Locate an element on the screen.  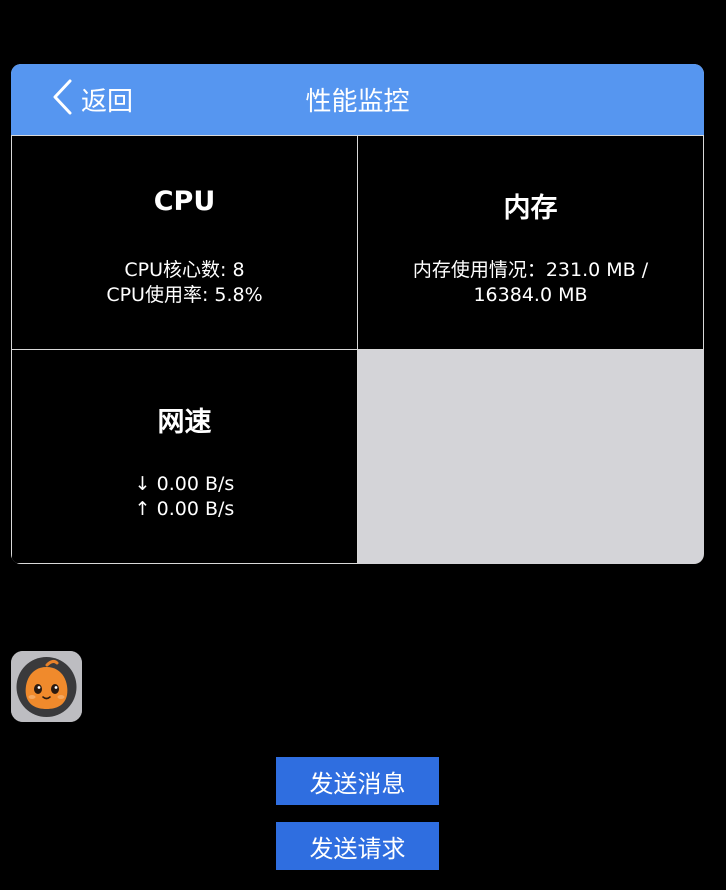
download-speed: ↓ 0.00 B/s is located at coordinates (184, 484).